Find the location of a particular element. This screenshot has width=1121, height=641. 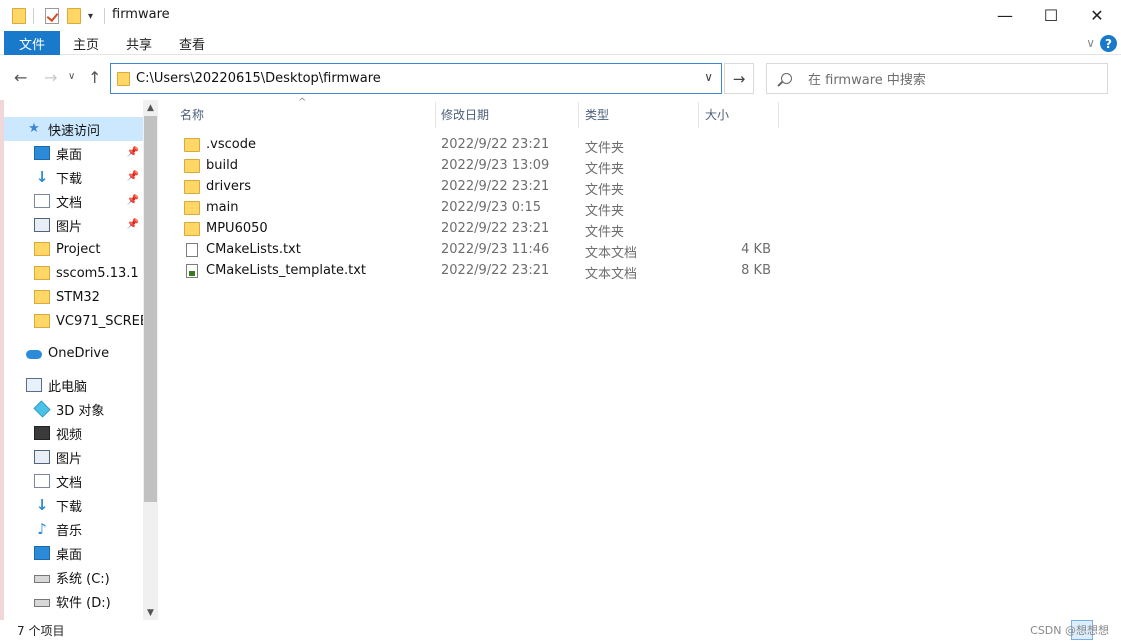

tab-home: 主页 is located at coordinates (86, 43).